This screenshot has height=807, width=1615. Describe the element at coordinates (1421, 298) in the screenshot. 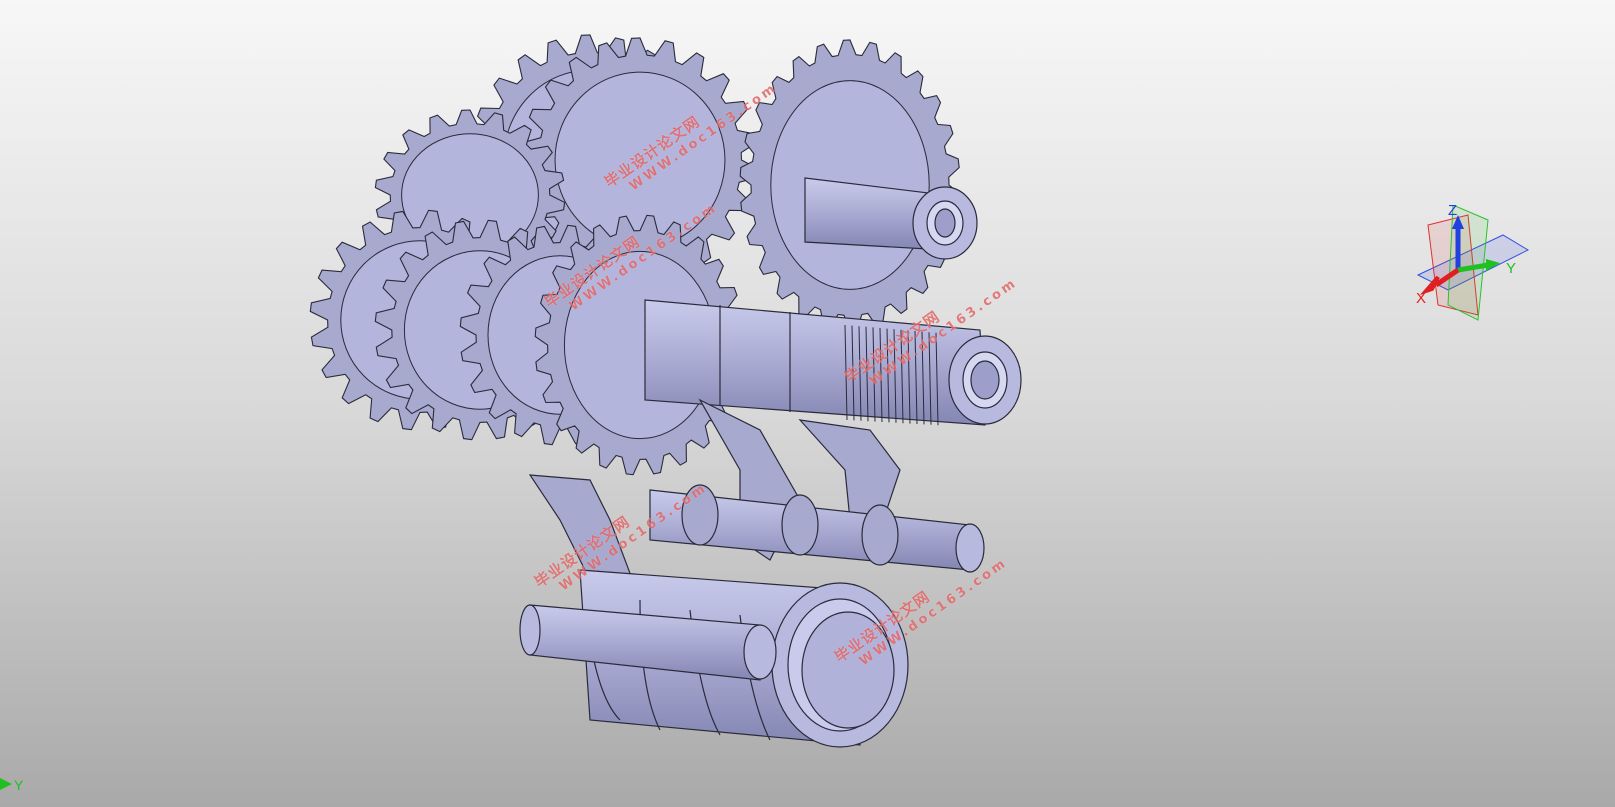

I see `x-axis-label: X` at that location.